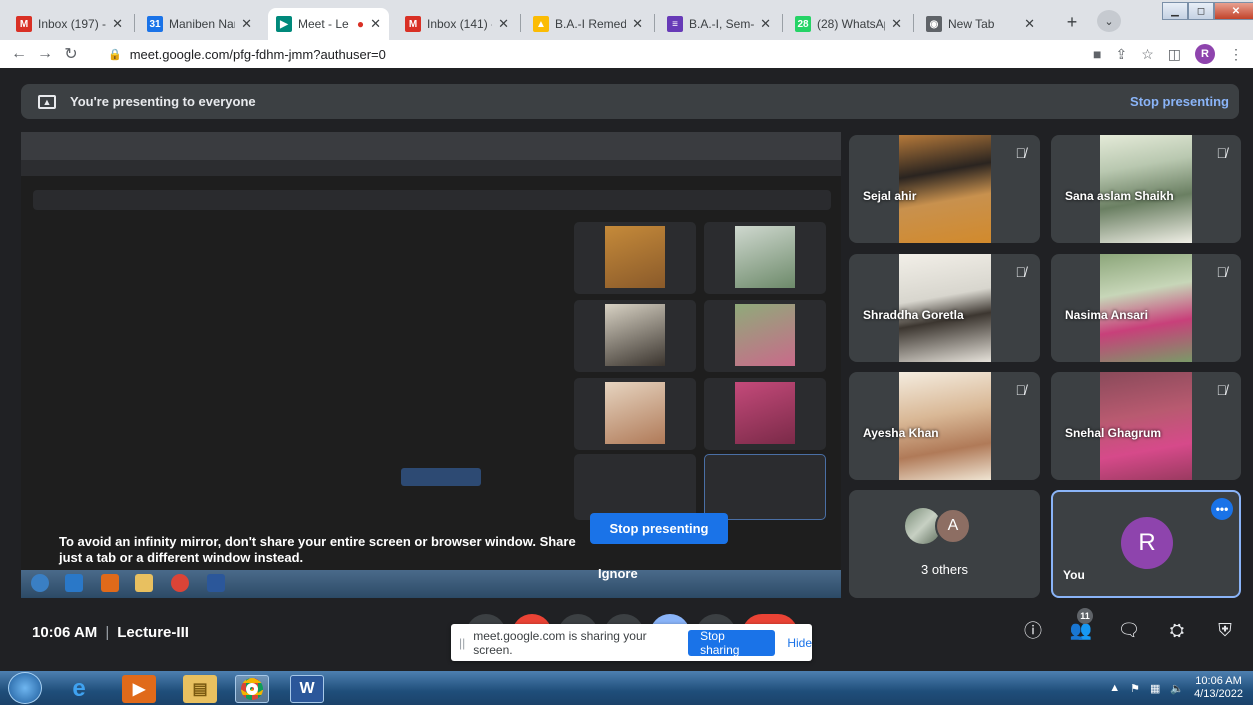  Describe the element at coordinates (1174, 54) in the screenshot. I see `side-panel-icon: ◫` at that location.